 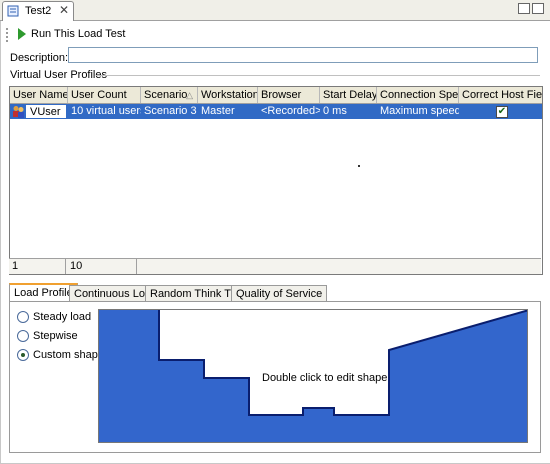 I want to click on close-icon: ✕, so click(x=64, y=10).